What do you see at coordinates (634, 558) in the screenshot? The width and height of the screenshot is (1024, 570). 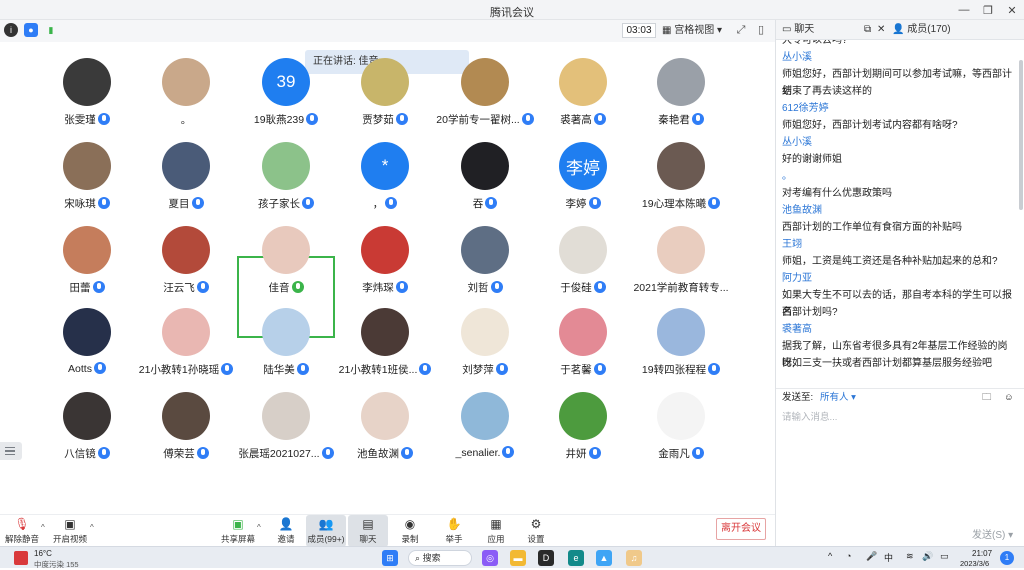 I see `meeting-app-icon: ♫` at bounding box center [634, 558].